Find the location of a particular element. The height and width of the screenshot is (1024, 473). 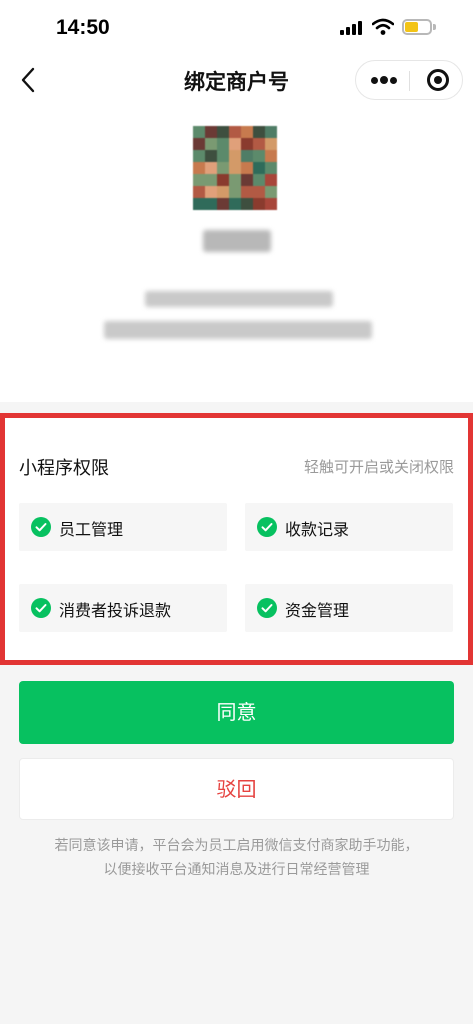

signal-icon is located at coordinates (352, 28).